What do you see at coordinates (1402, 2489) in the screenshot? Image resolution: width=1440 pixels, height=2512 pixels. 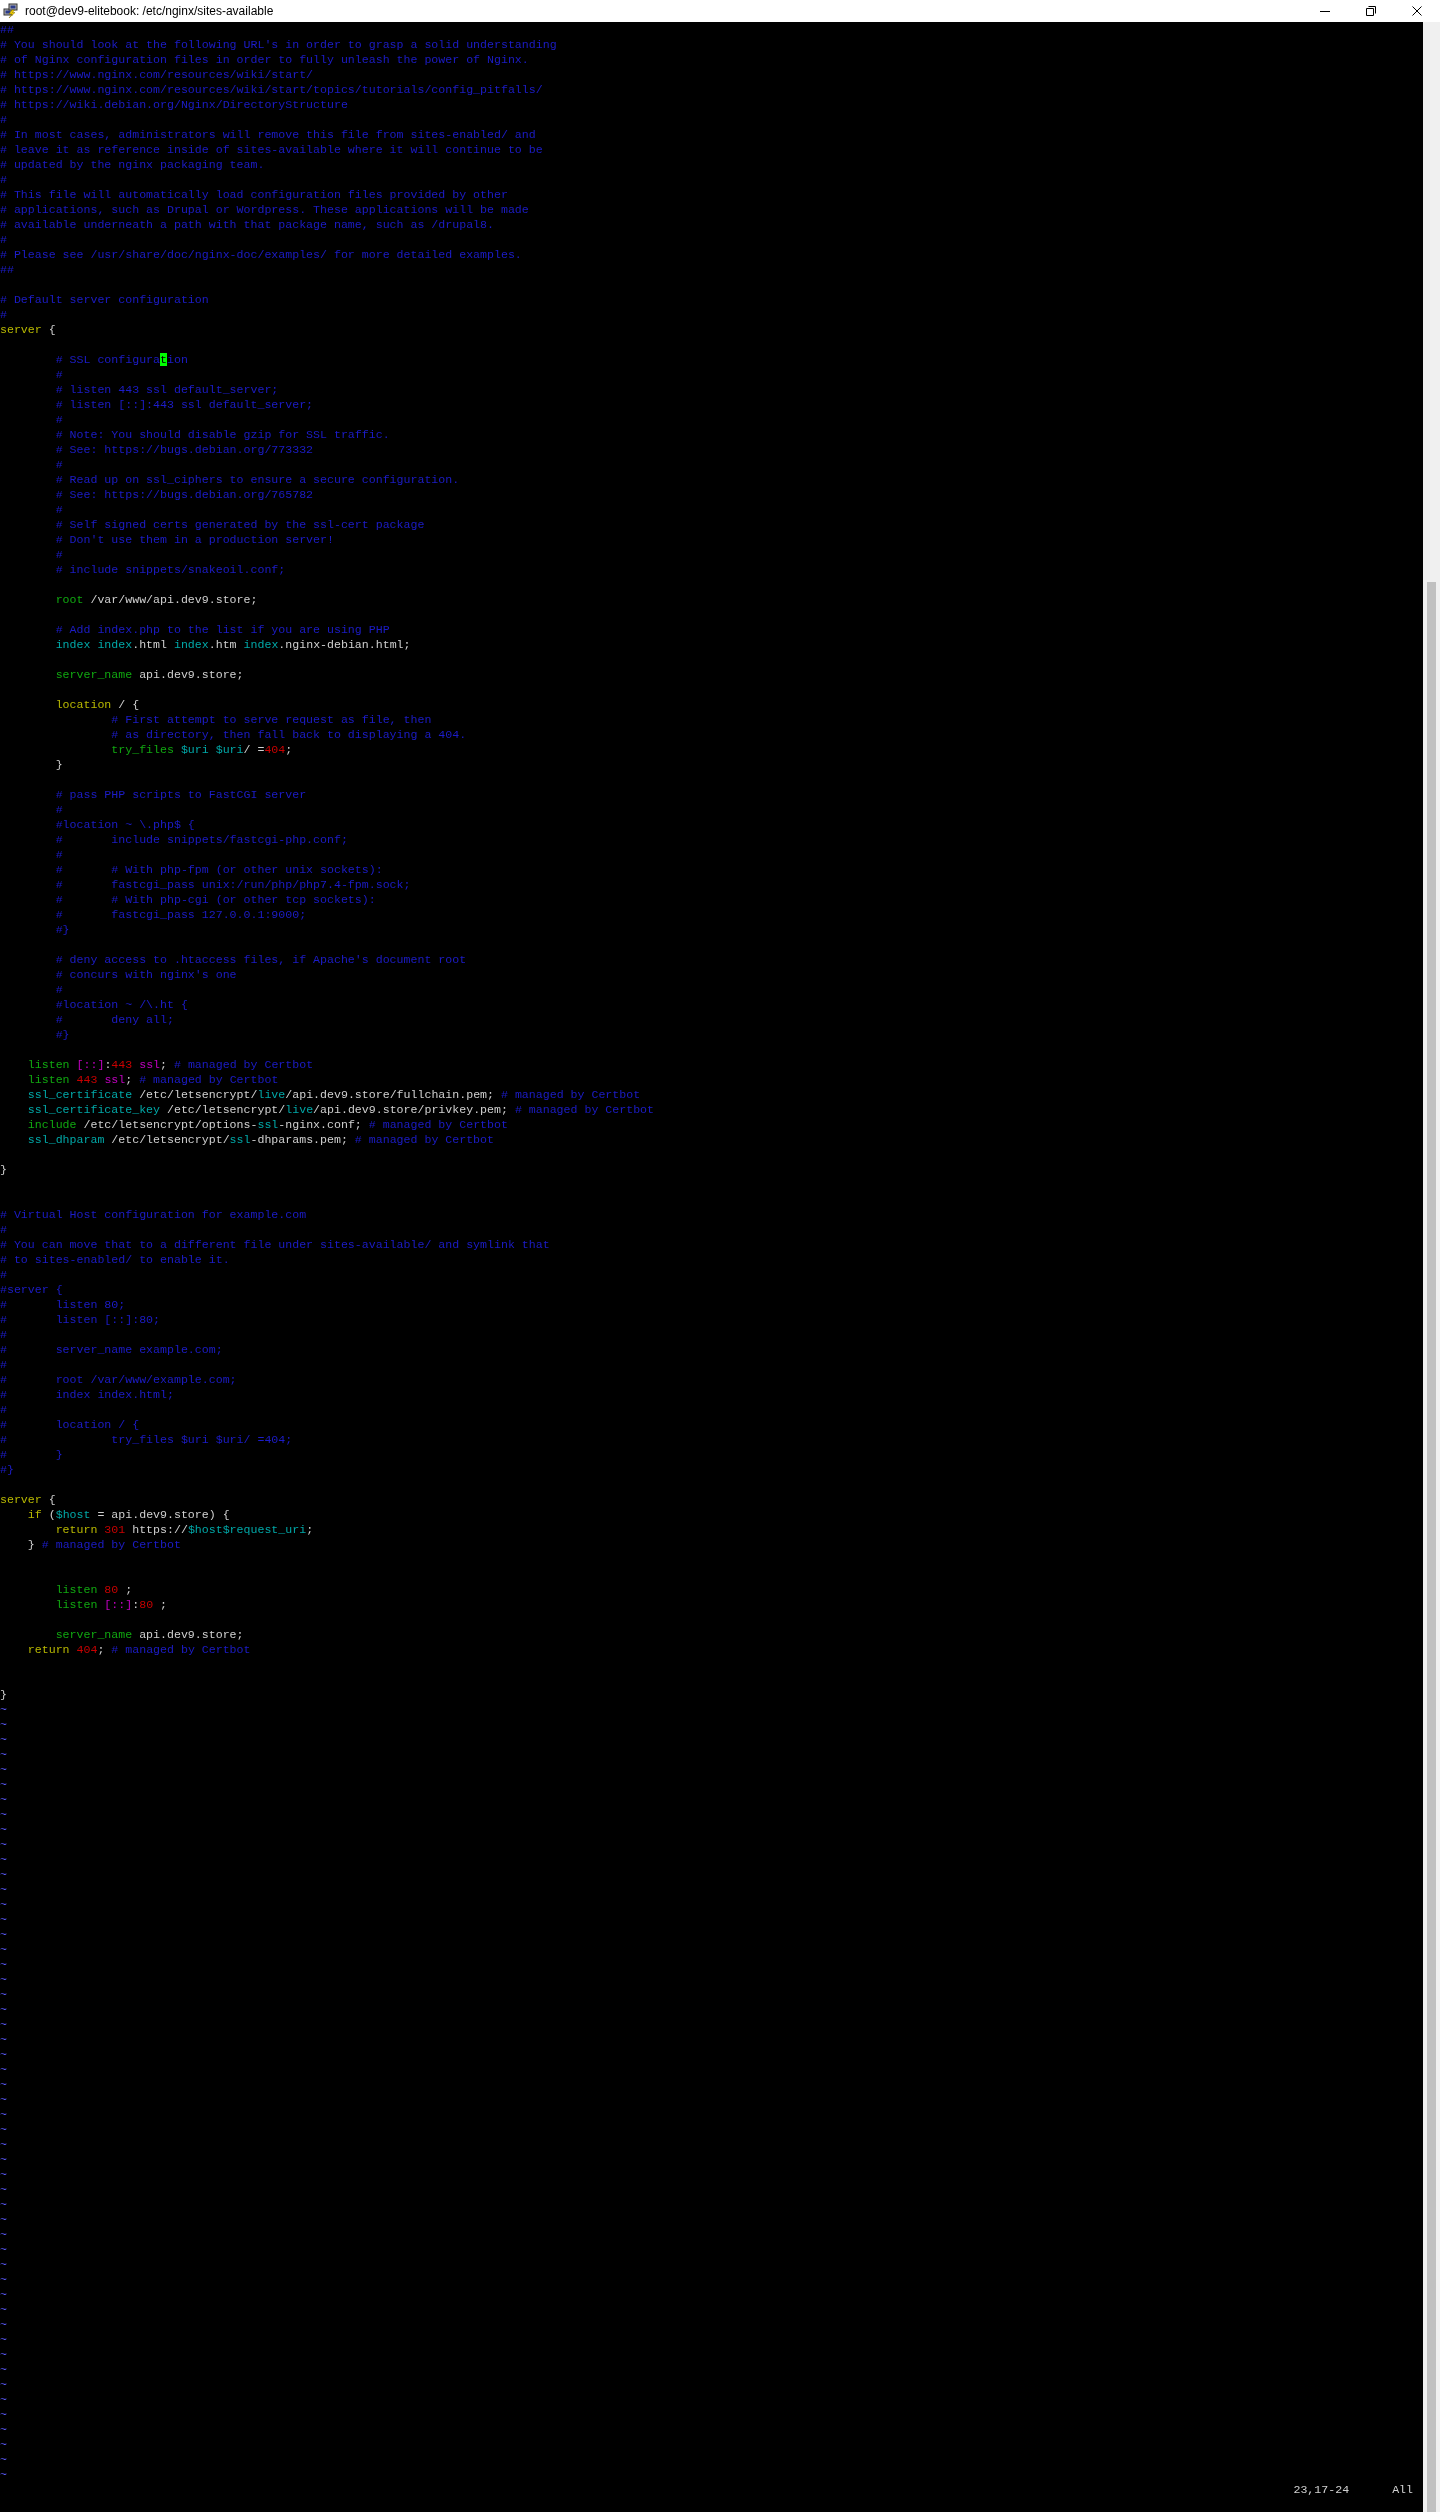 I see `scroll-position: All` at bounding box center [1402, 2489].